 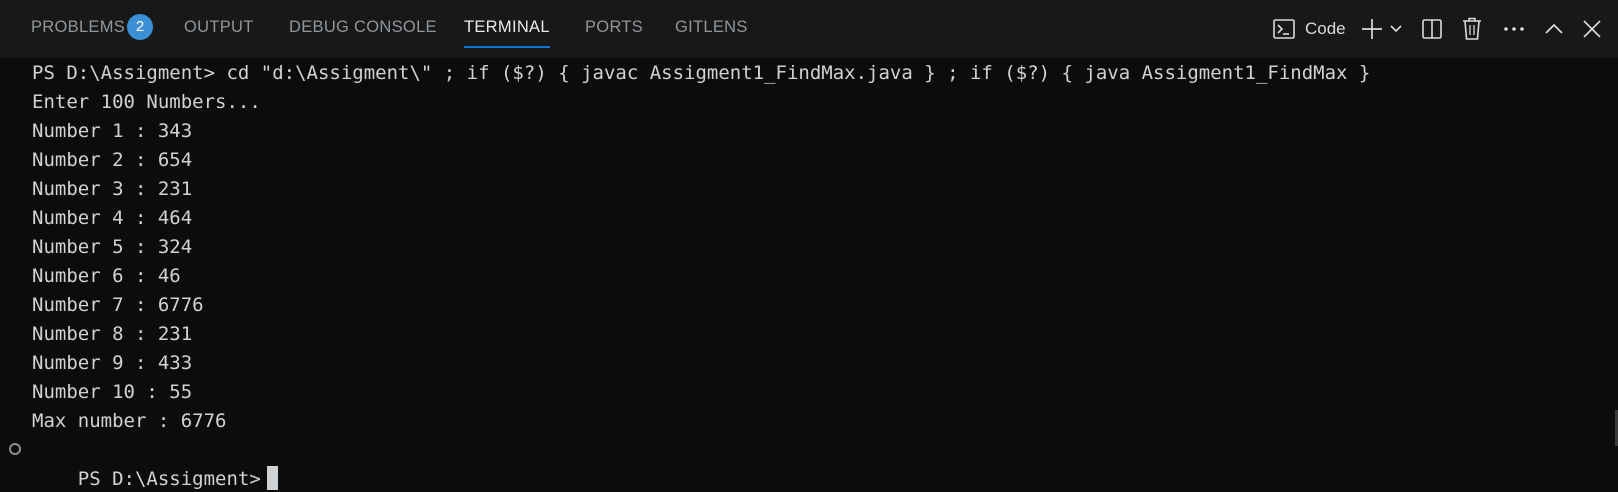 I want to click on tab-output: OUTPUT, so click(x=219, y=33).